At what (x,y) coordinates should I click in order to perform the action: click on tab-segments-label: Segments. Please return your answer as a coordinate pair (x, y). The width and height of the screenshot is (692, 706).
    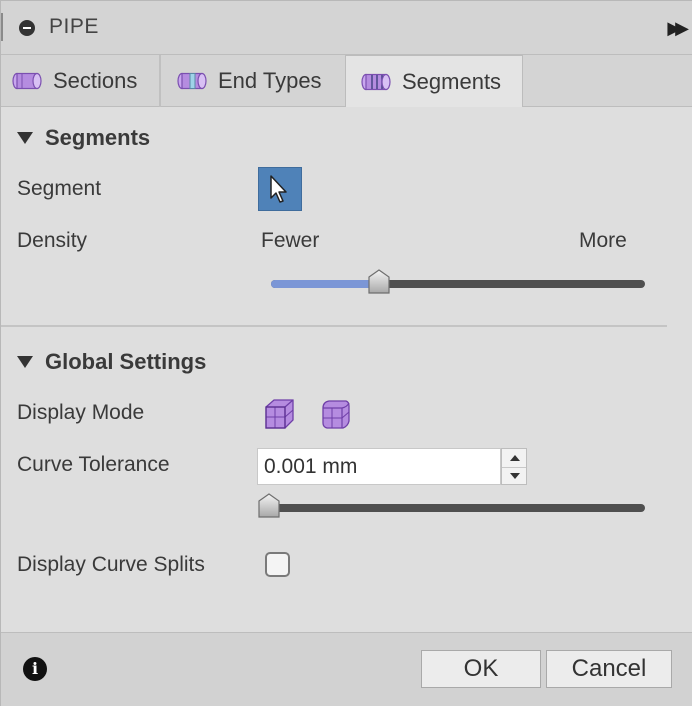
    Looking at the image, I should click on (452, 81).